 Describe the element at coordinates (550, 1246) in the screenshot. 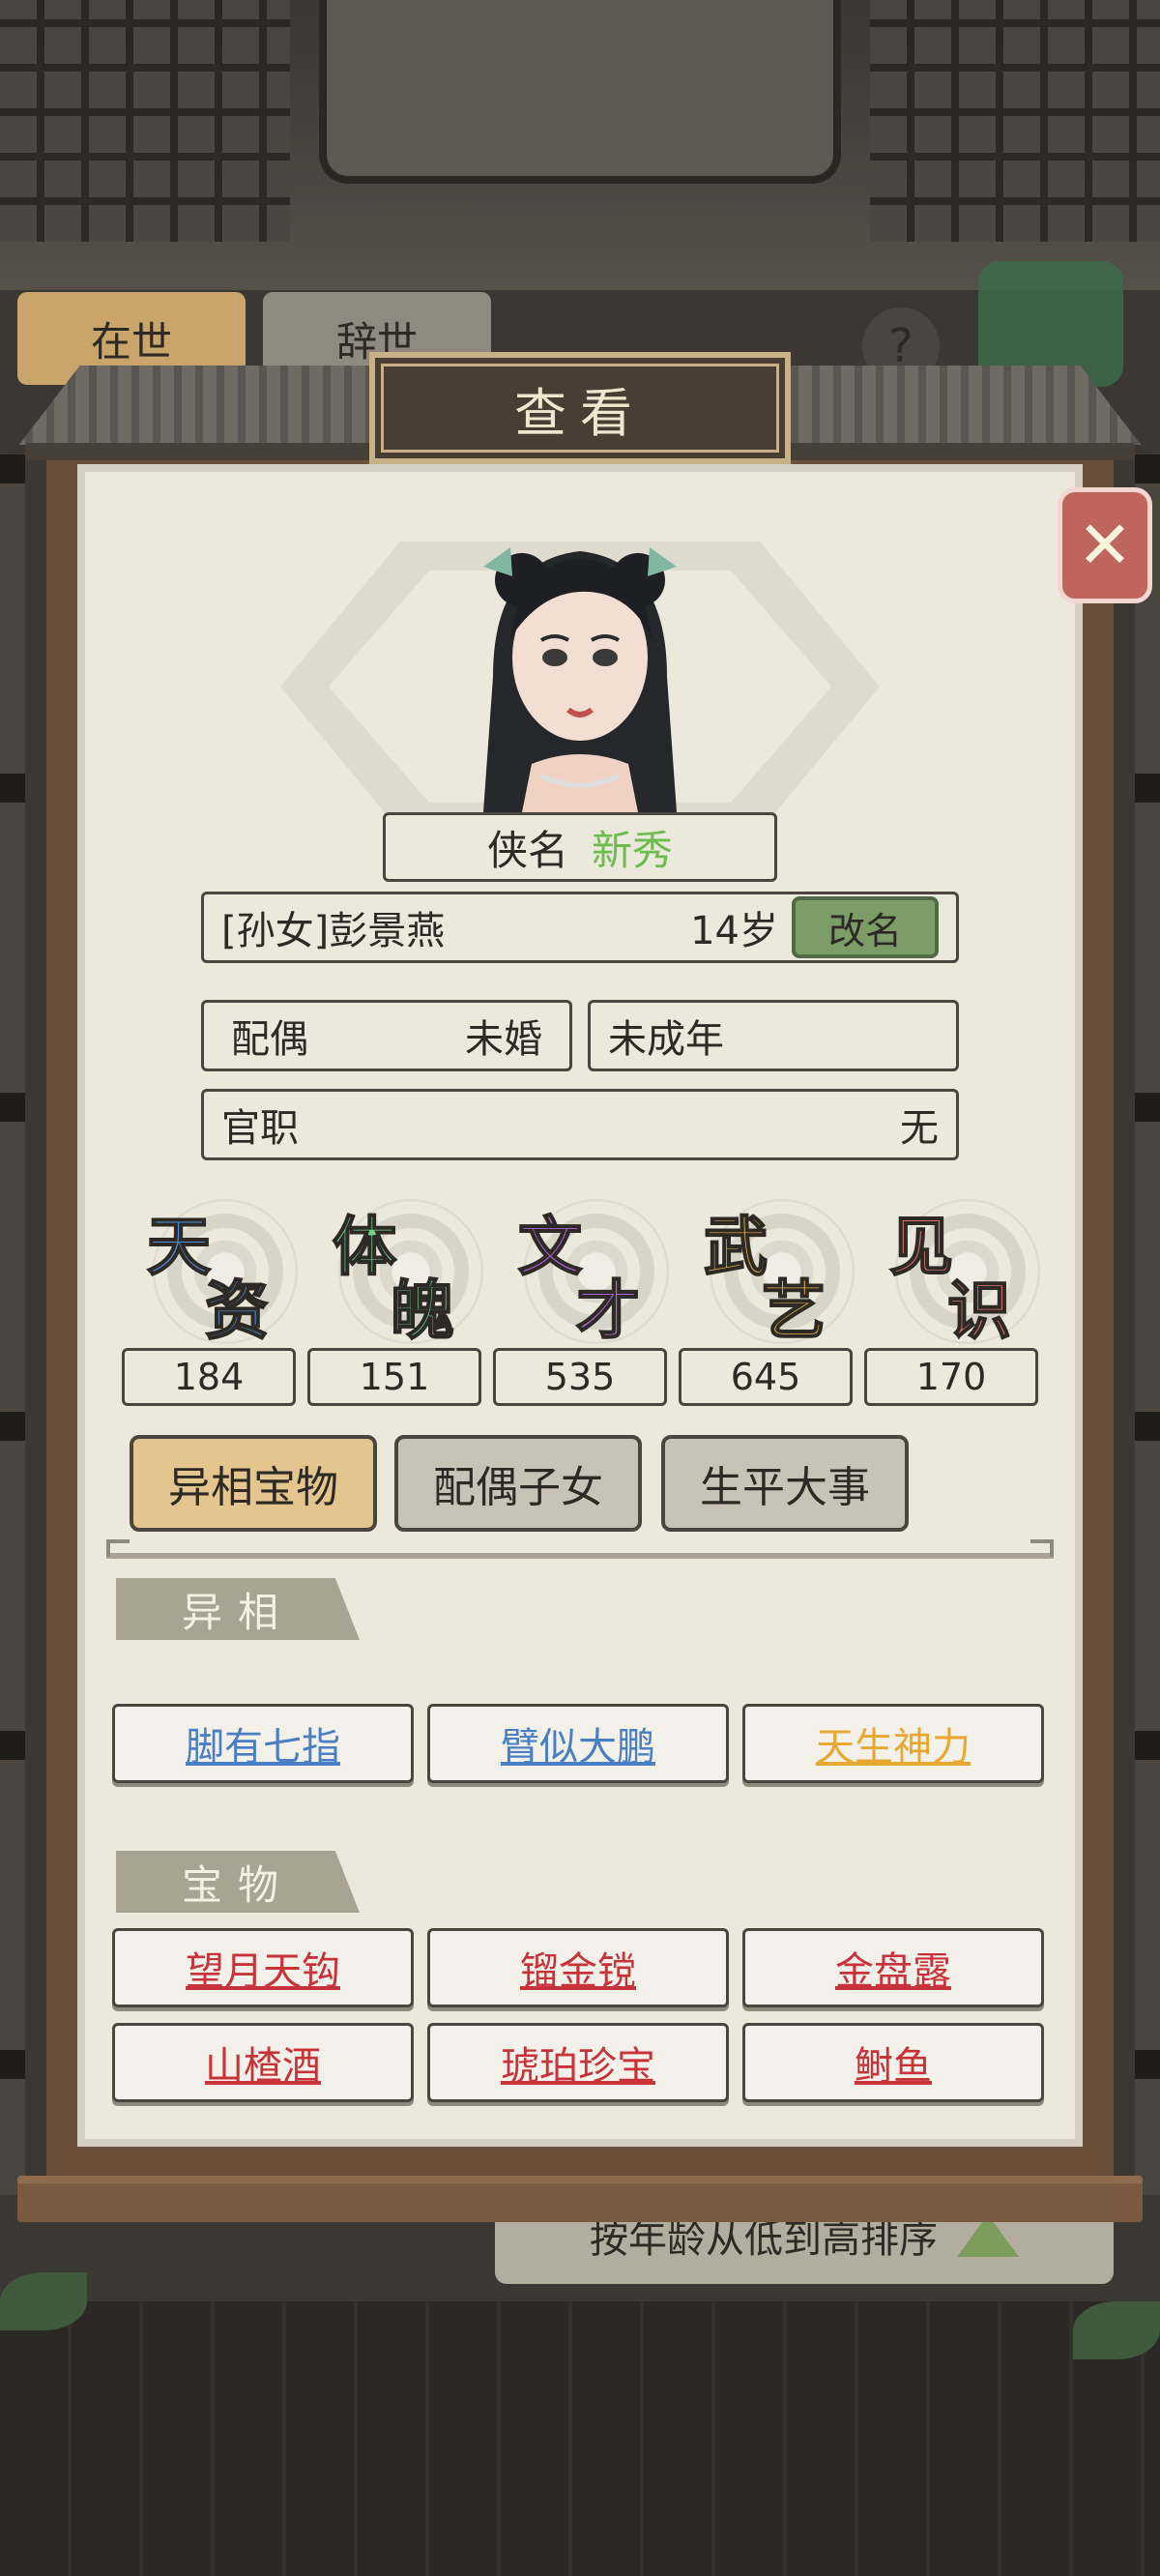

I see `stat-char-1: 文` at that location.